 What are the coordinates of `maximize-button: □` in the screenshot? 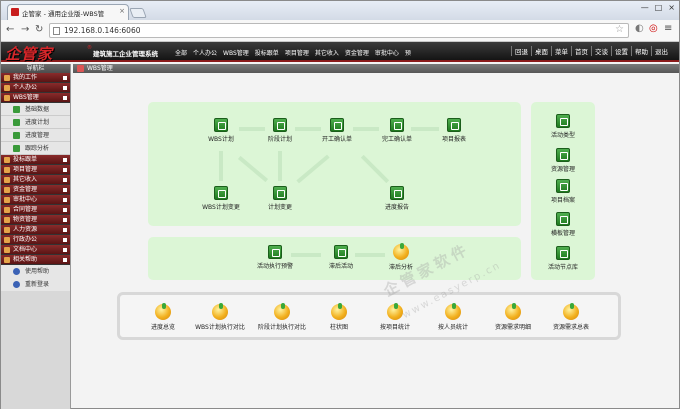 It's located at (659, 7).